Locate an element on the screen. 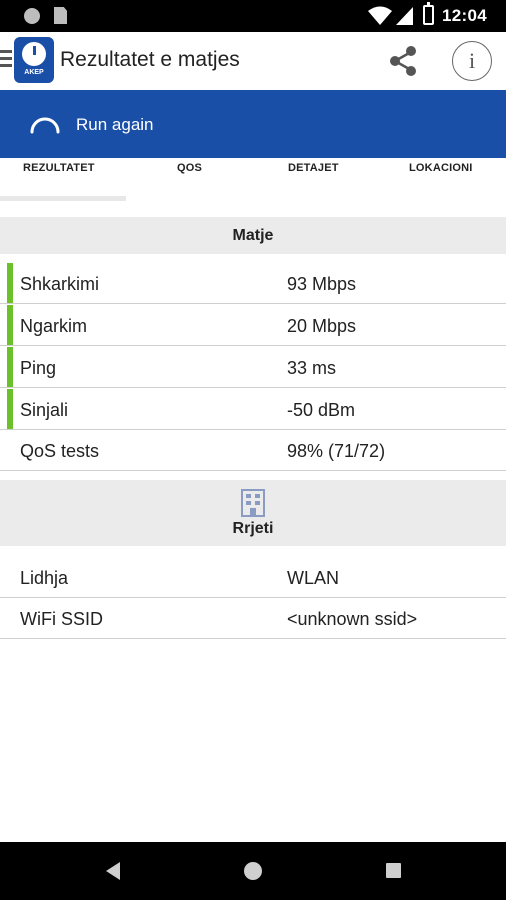 Image resolution: width=506 pixels, height=900 pixels. row-value: 93 Mbps is located at coordinates (322, 284).